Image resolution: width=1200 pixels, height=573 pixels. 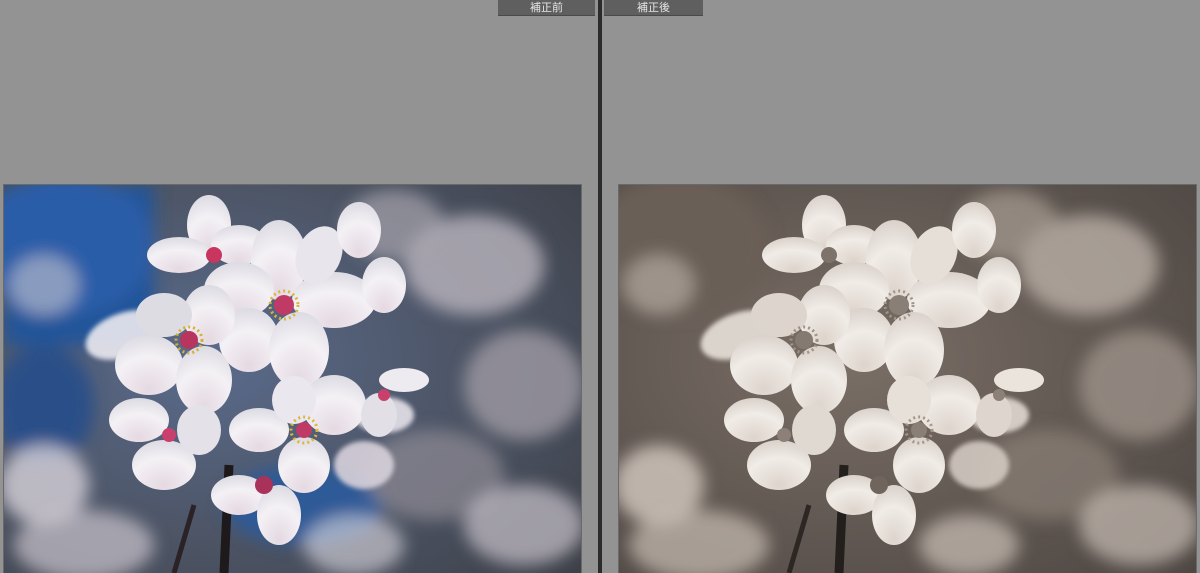 What do you see at coordinates (653, 8) in the screenshot?
I see `after-label: 補正後` at bounding box center [653, 8].